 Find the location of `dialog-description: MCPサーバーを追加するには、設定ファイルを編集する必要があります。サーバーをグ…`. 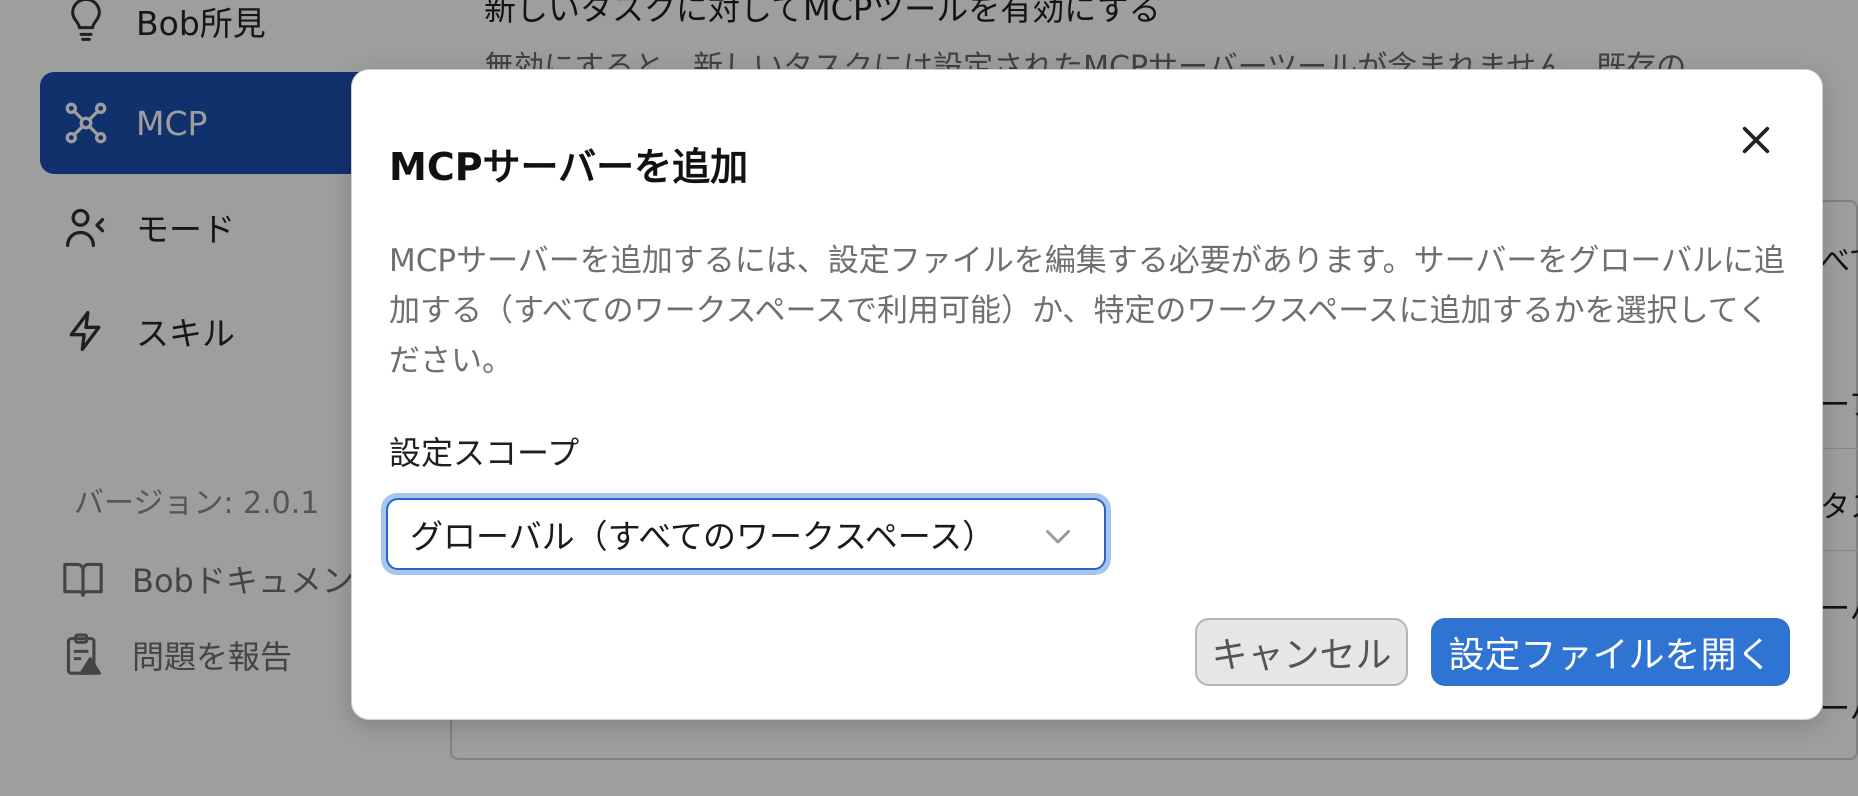

dialog-description: MCPサーバーを追加するには、設定ファイルを編集する必要があります。サーバーをグ… is located at coordinates (1087, 311).